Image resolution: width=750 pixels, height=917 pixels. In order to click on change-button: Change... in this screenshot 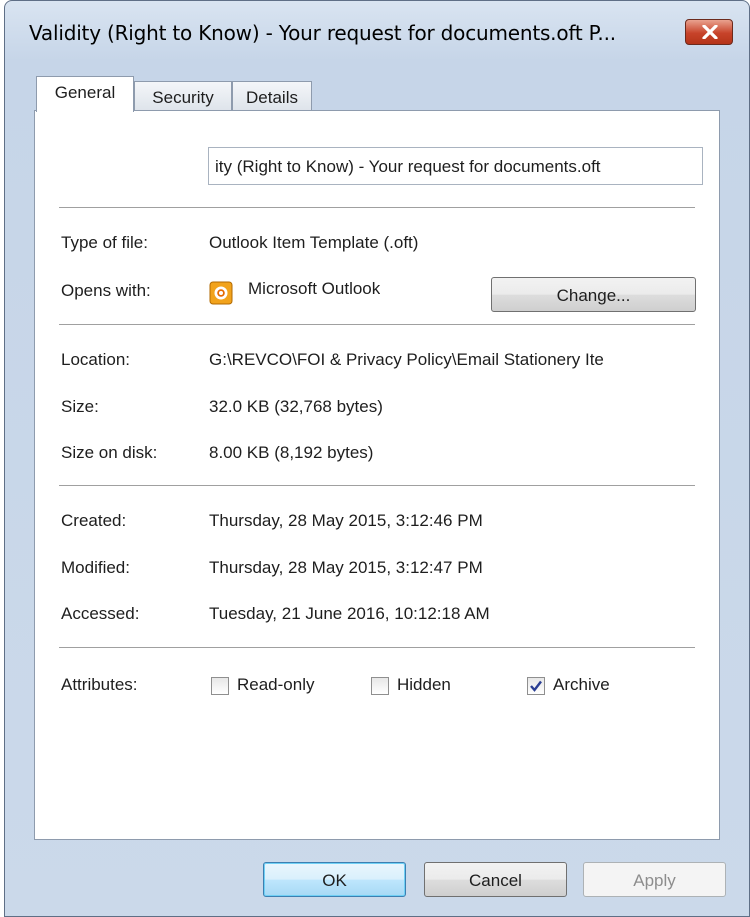, I will do `click(593, 294)`.